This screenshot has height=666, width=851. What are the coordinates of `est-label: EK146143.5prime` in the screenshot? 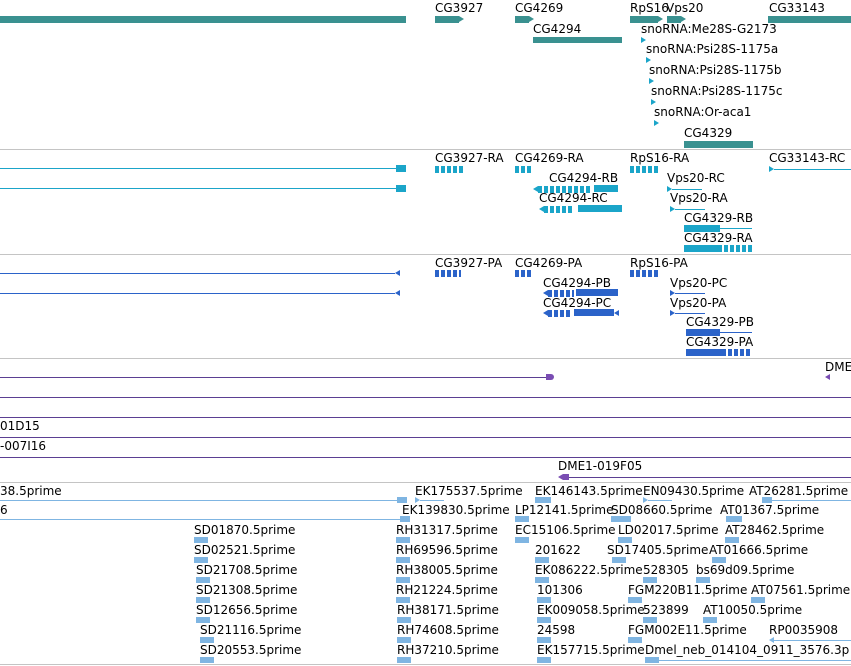 It's located at (589, 491).